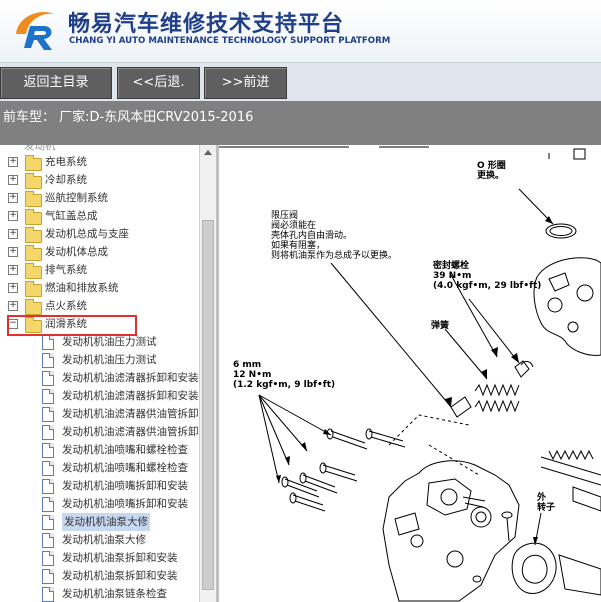  Describe the element at coordinates (99, 306) in the screenshot. I see `tree-folder-item: + 点火系统` at that location.